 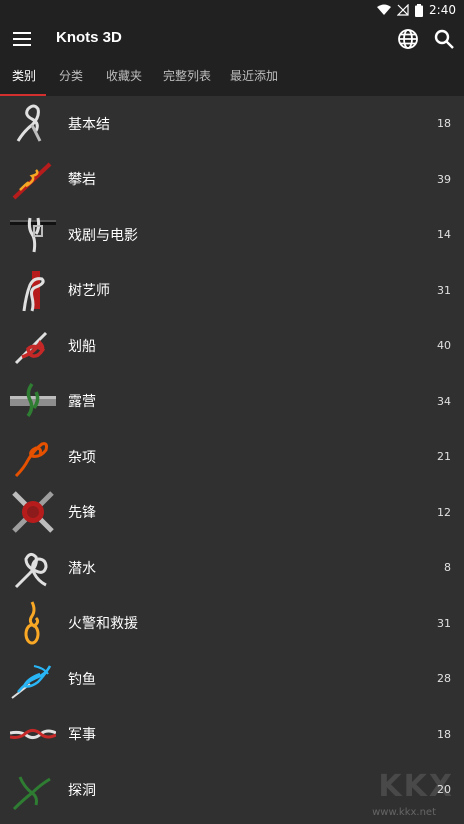 What do you see at coordinates (33, 400) in the screenshot?
I see `camping-knot-icon` at bounding box center [33, 400].